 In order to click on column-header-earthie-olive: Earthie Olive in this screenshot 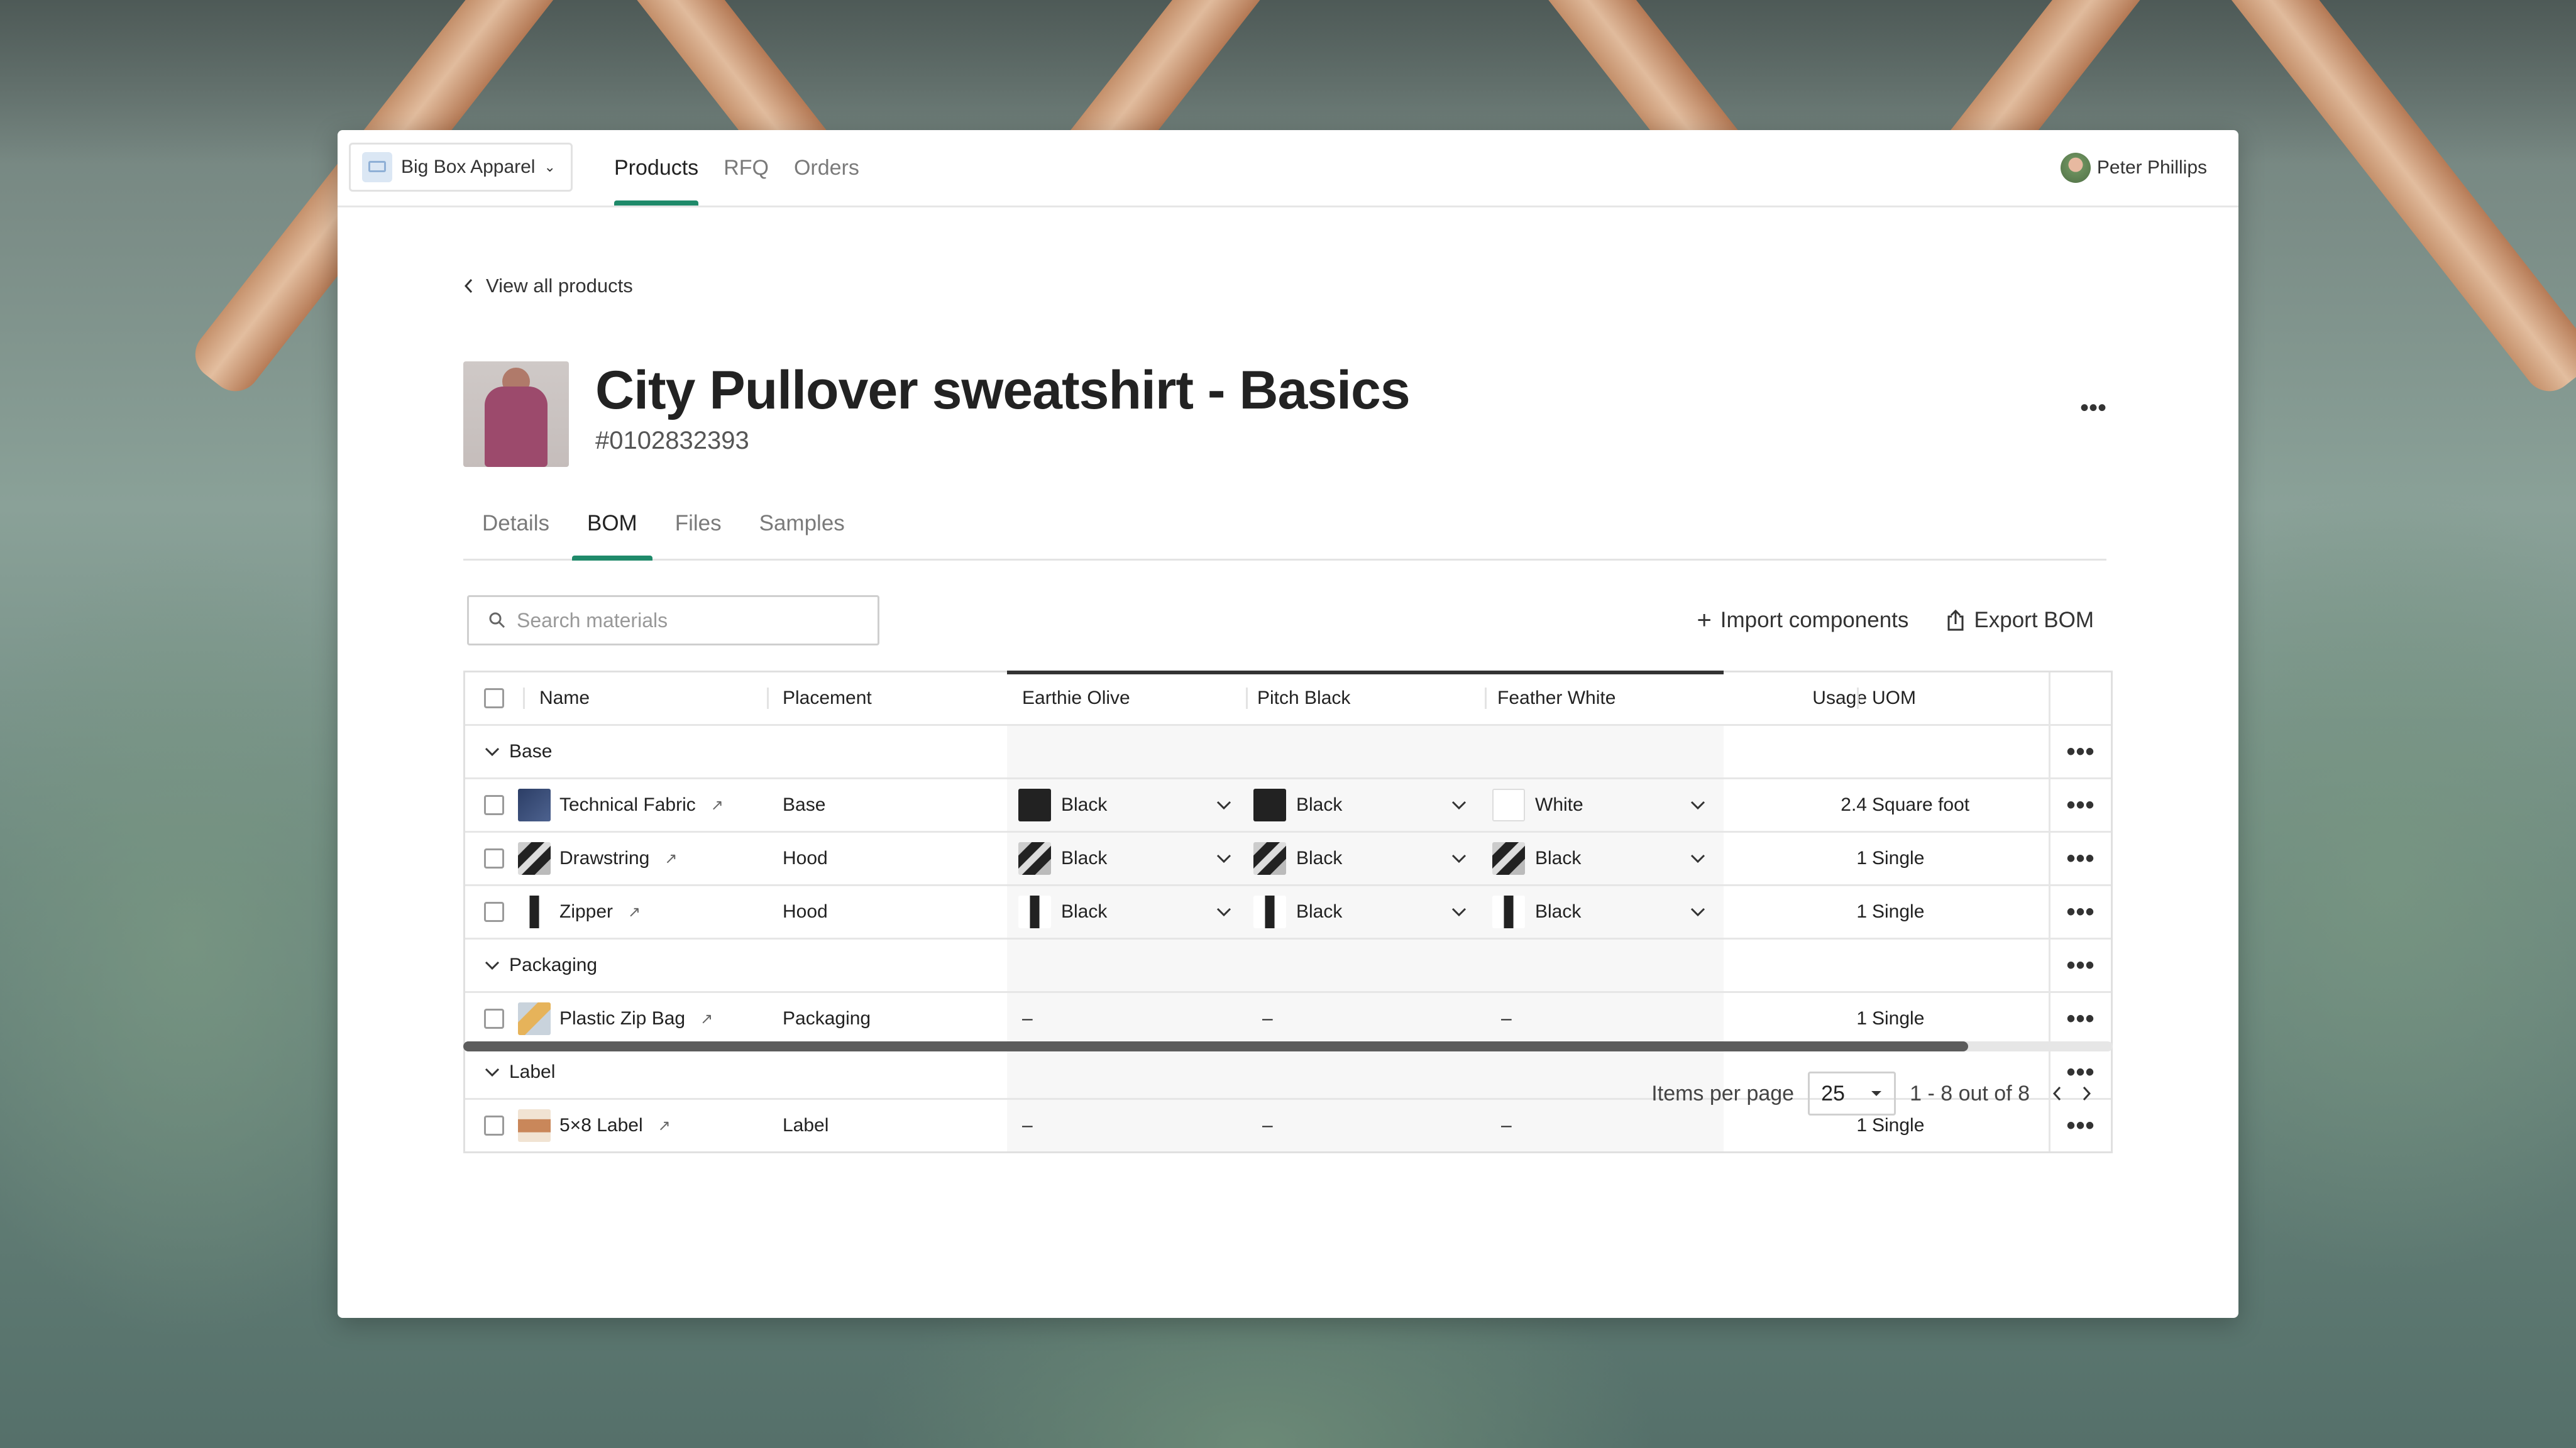, I will do `click(1076, 698)`.